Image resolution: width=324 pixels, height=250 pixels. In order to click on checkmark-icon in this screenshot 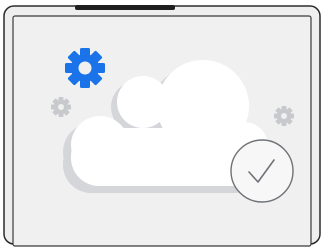, I will do `click(262, 171)`.